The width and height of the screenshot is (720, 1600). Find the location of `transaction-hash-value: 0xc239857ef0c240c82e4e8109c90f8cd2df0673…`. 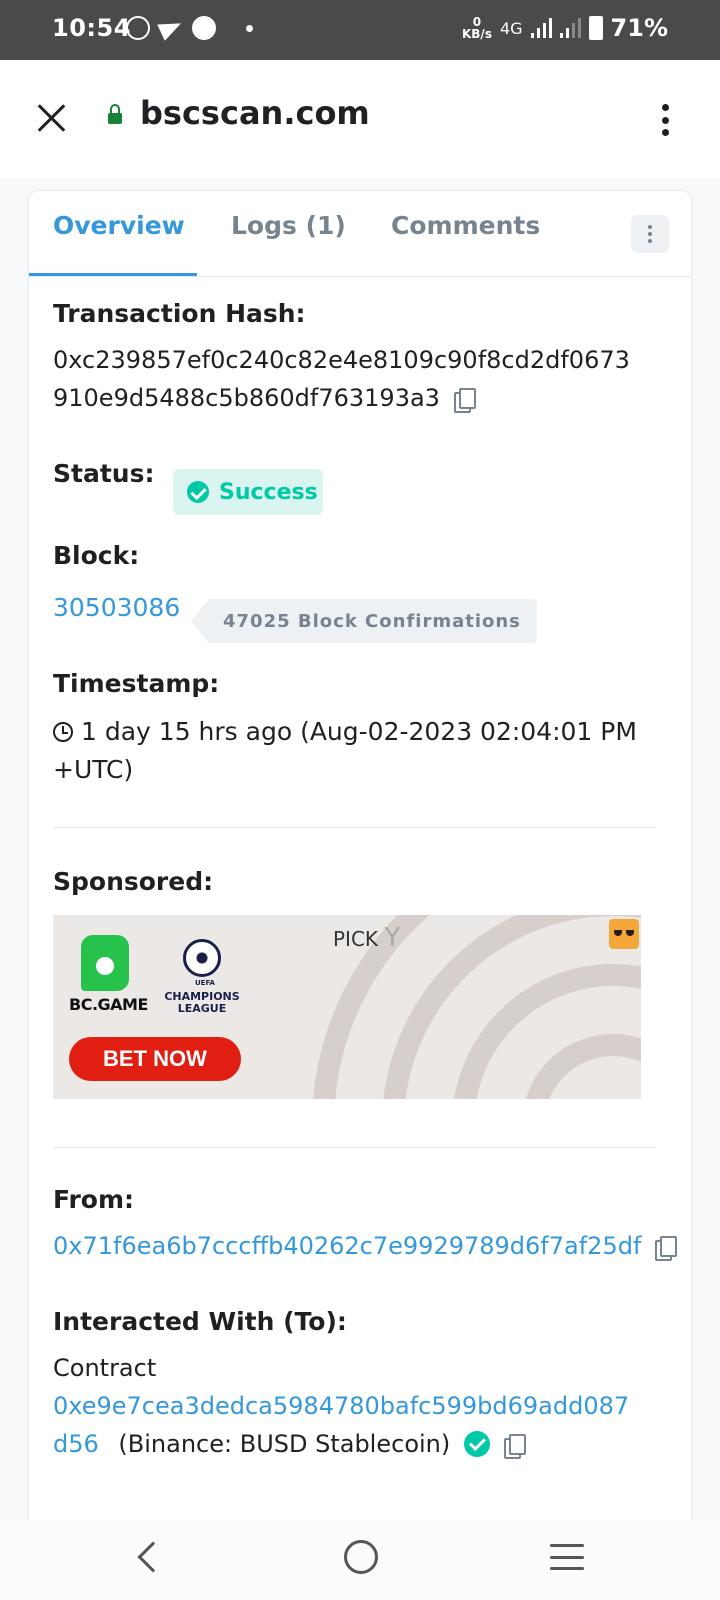

transaction-hash-value: 0xc239857ef0c240c82e4e8109c90f8cd2df0673… is located at coordinates (341, 379).